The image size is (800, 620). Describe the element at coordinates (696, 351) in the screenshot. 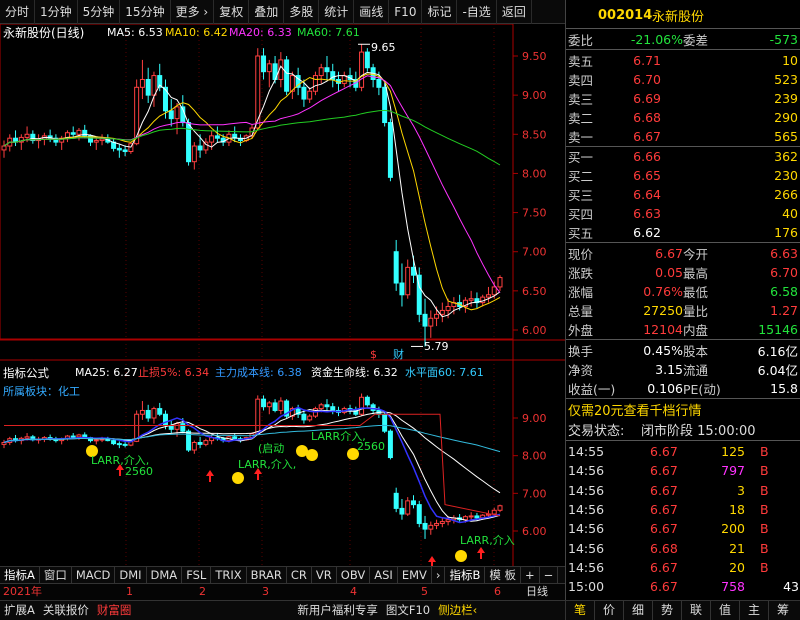

I see `quote-cell: 股本` at that location.